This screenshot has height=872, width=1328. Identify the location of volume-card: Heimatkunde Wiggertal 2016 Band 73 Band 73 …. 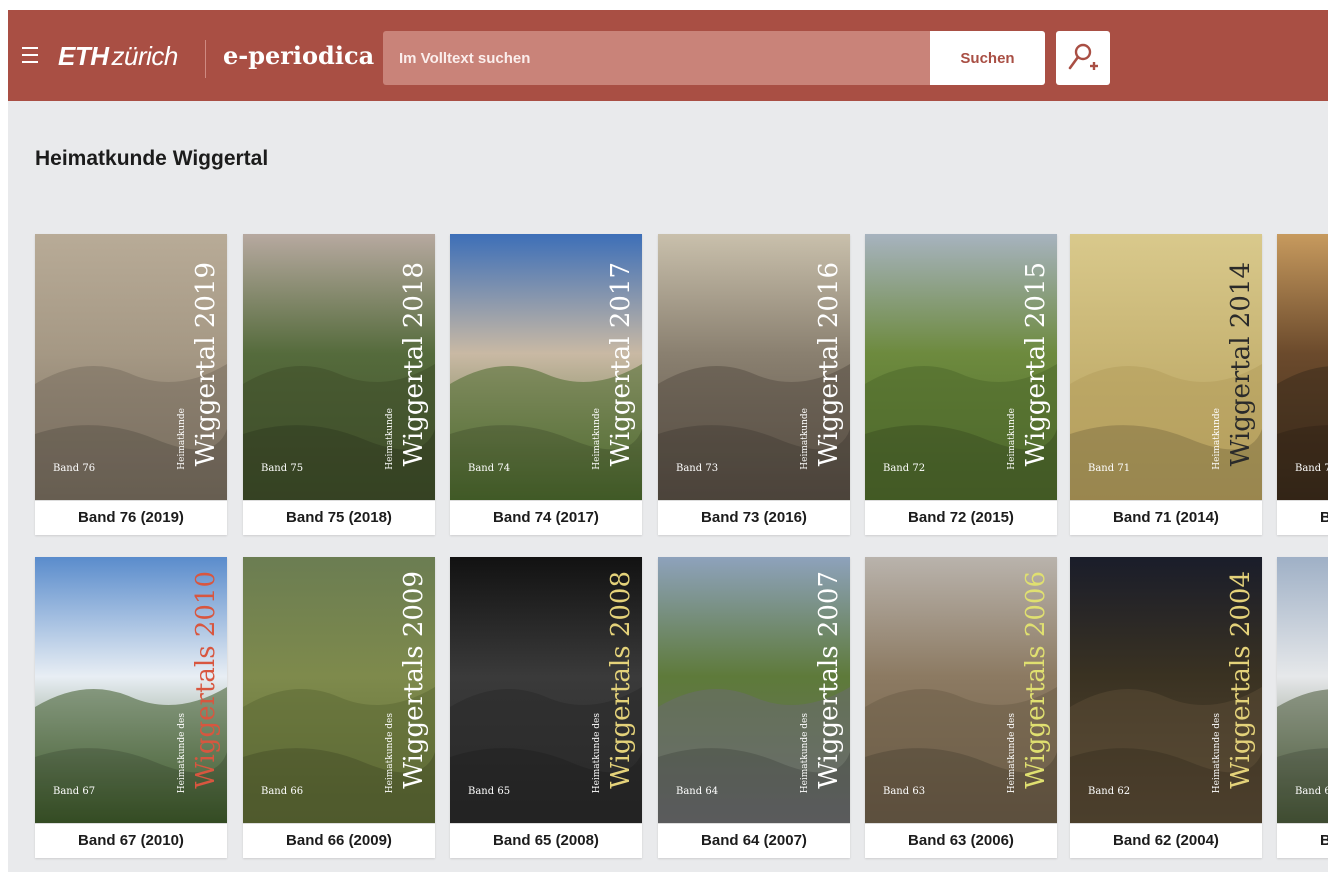
(754, 384).